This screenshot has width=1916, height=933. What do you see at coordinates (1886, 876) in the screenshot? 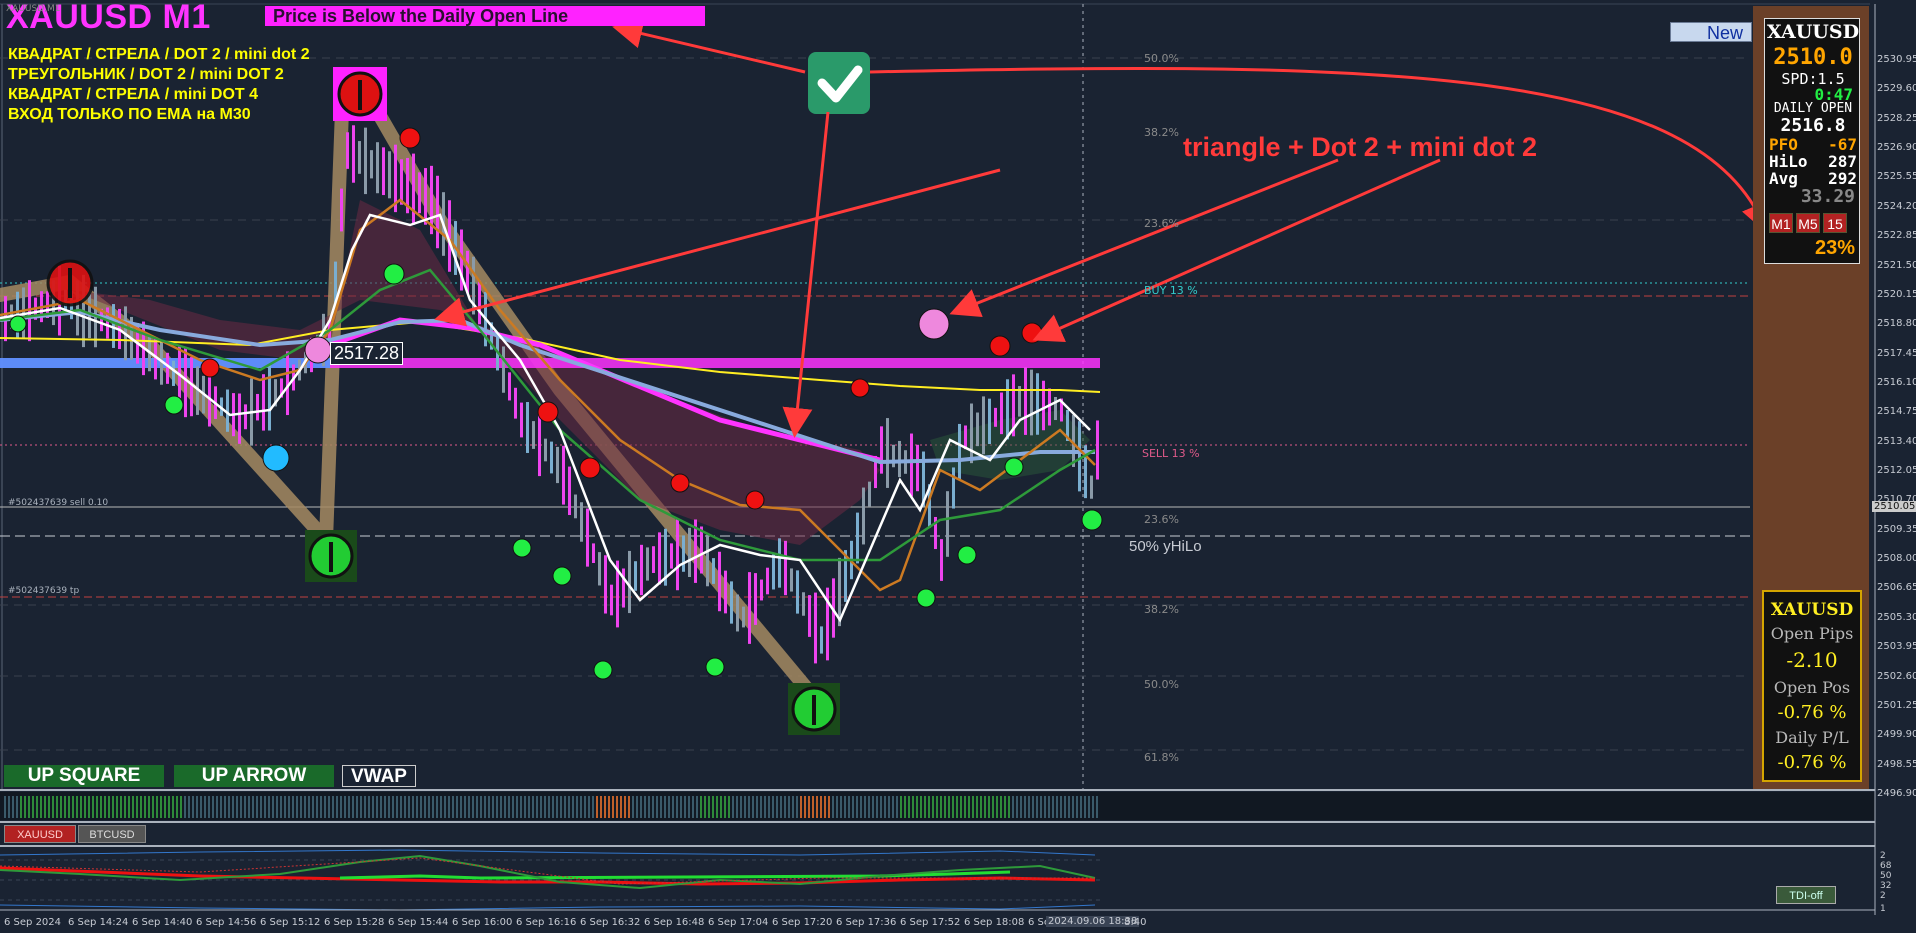
I see `indicator-tick: 50` at bounding box center [1886, 876].